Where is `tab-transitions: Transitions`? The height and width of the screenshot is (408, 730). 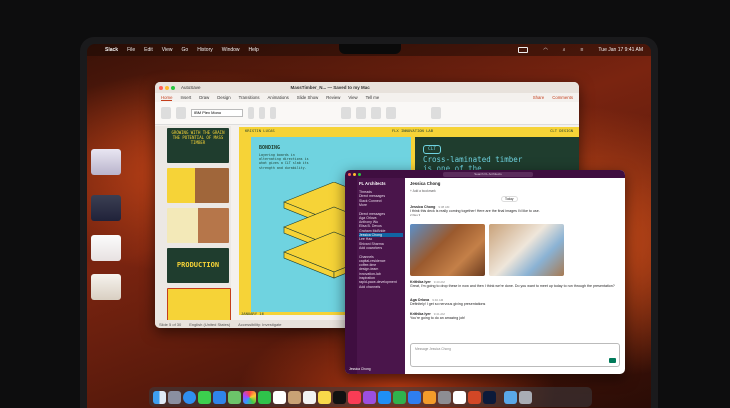
tab-transitions: Transitions is located at coordinates (249, 97).